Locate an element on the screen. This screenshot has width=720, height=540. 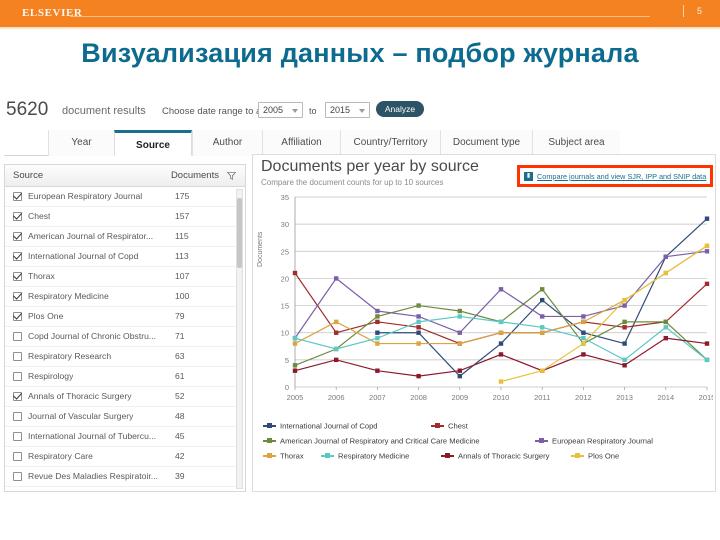
source-row: Respiratory Care 42 is located at coordinates (121, 457).